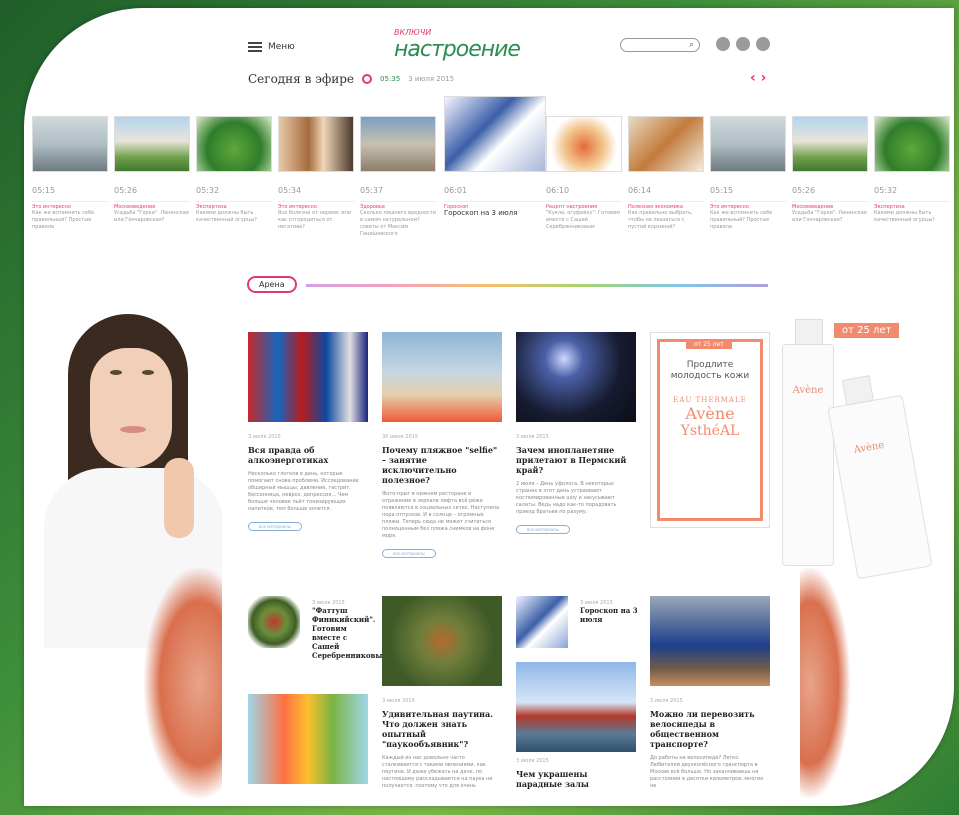  Describe the element at coordinates (398, 205) in the screenshot. I see `schedule-category: Здоровье` at that location.